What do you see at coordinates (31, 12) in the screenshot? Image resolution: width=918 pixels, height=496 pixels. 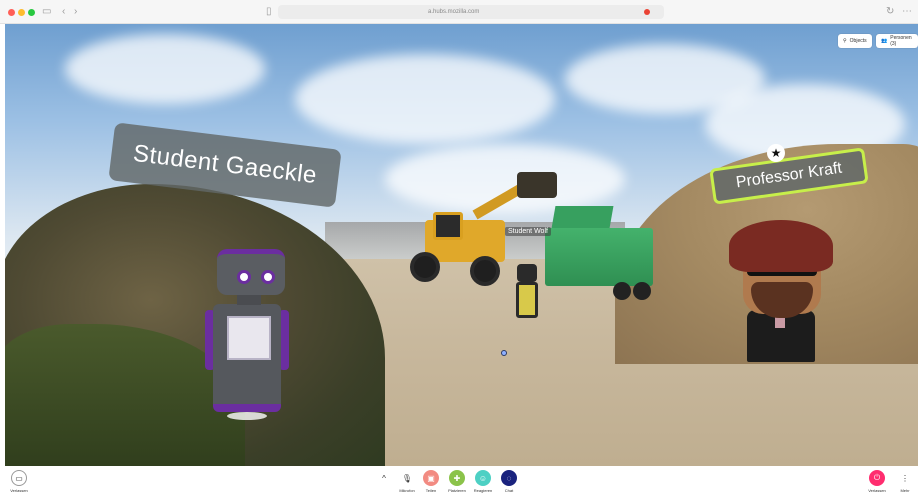 I see `maximize-window-button` at bounding box center [31, 12].